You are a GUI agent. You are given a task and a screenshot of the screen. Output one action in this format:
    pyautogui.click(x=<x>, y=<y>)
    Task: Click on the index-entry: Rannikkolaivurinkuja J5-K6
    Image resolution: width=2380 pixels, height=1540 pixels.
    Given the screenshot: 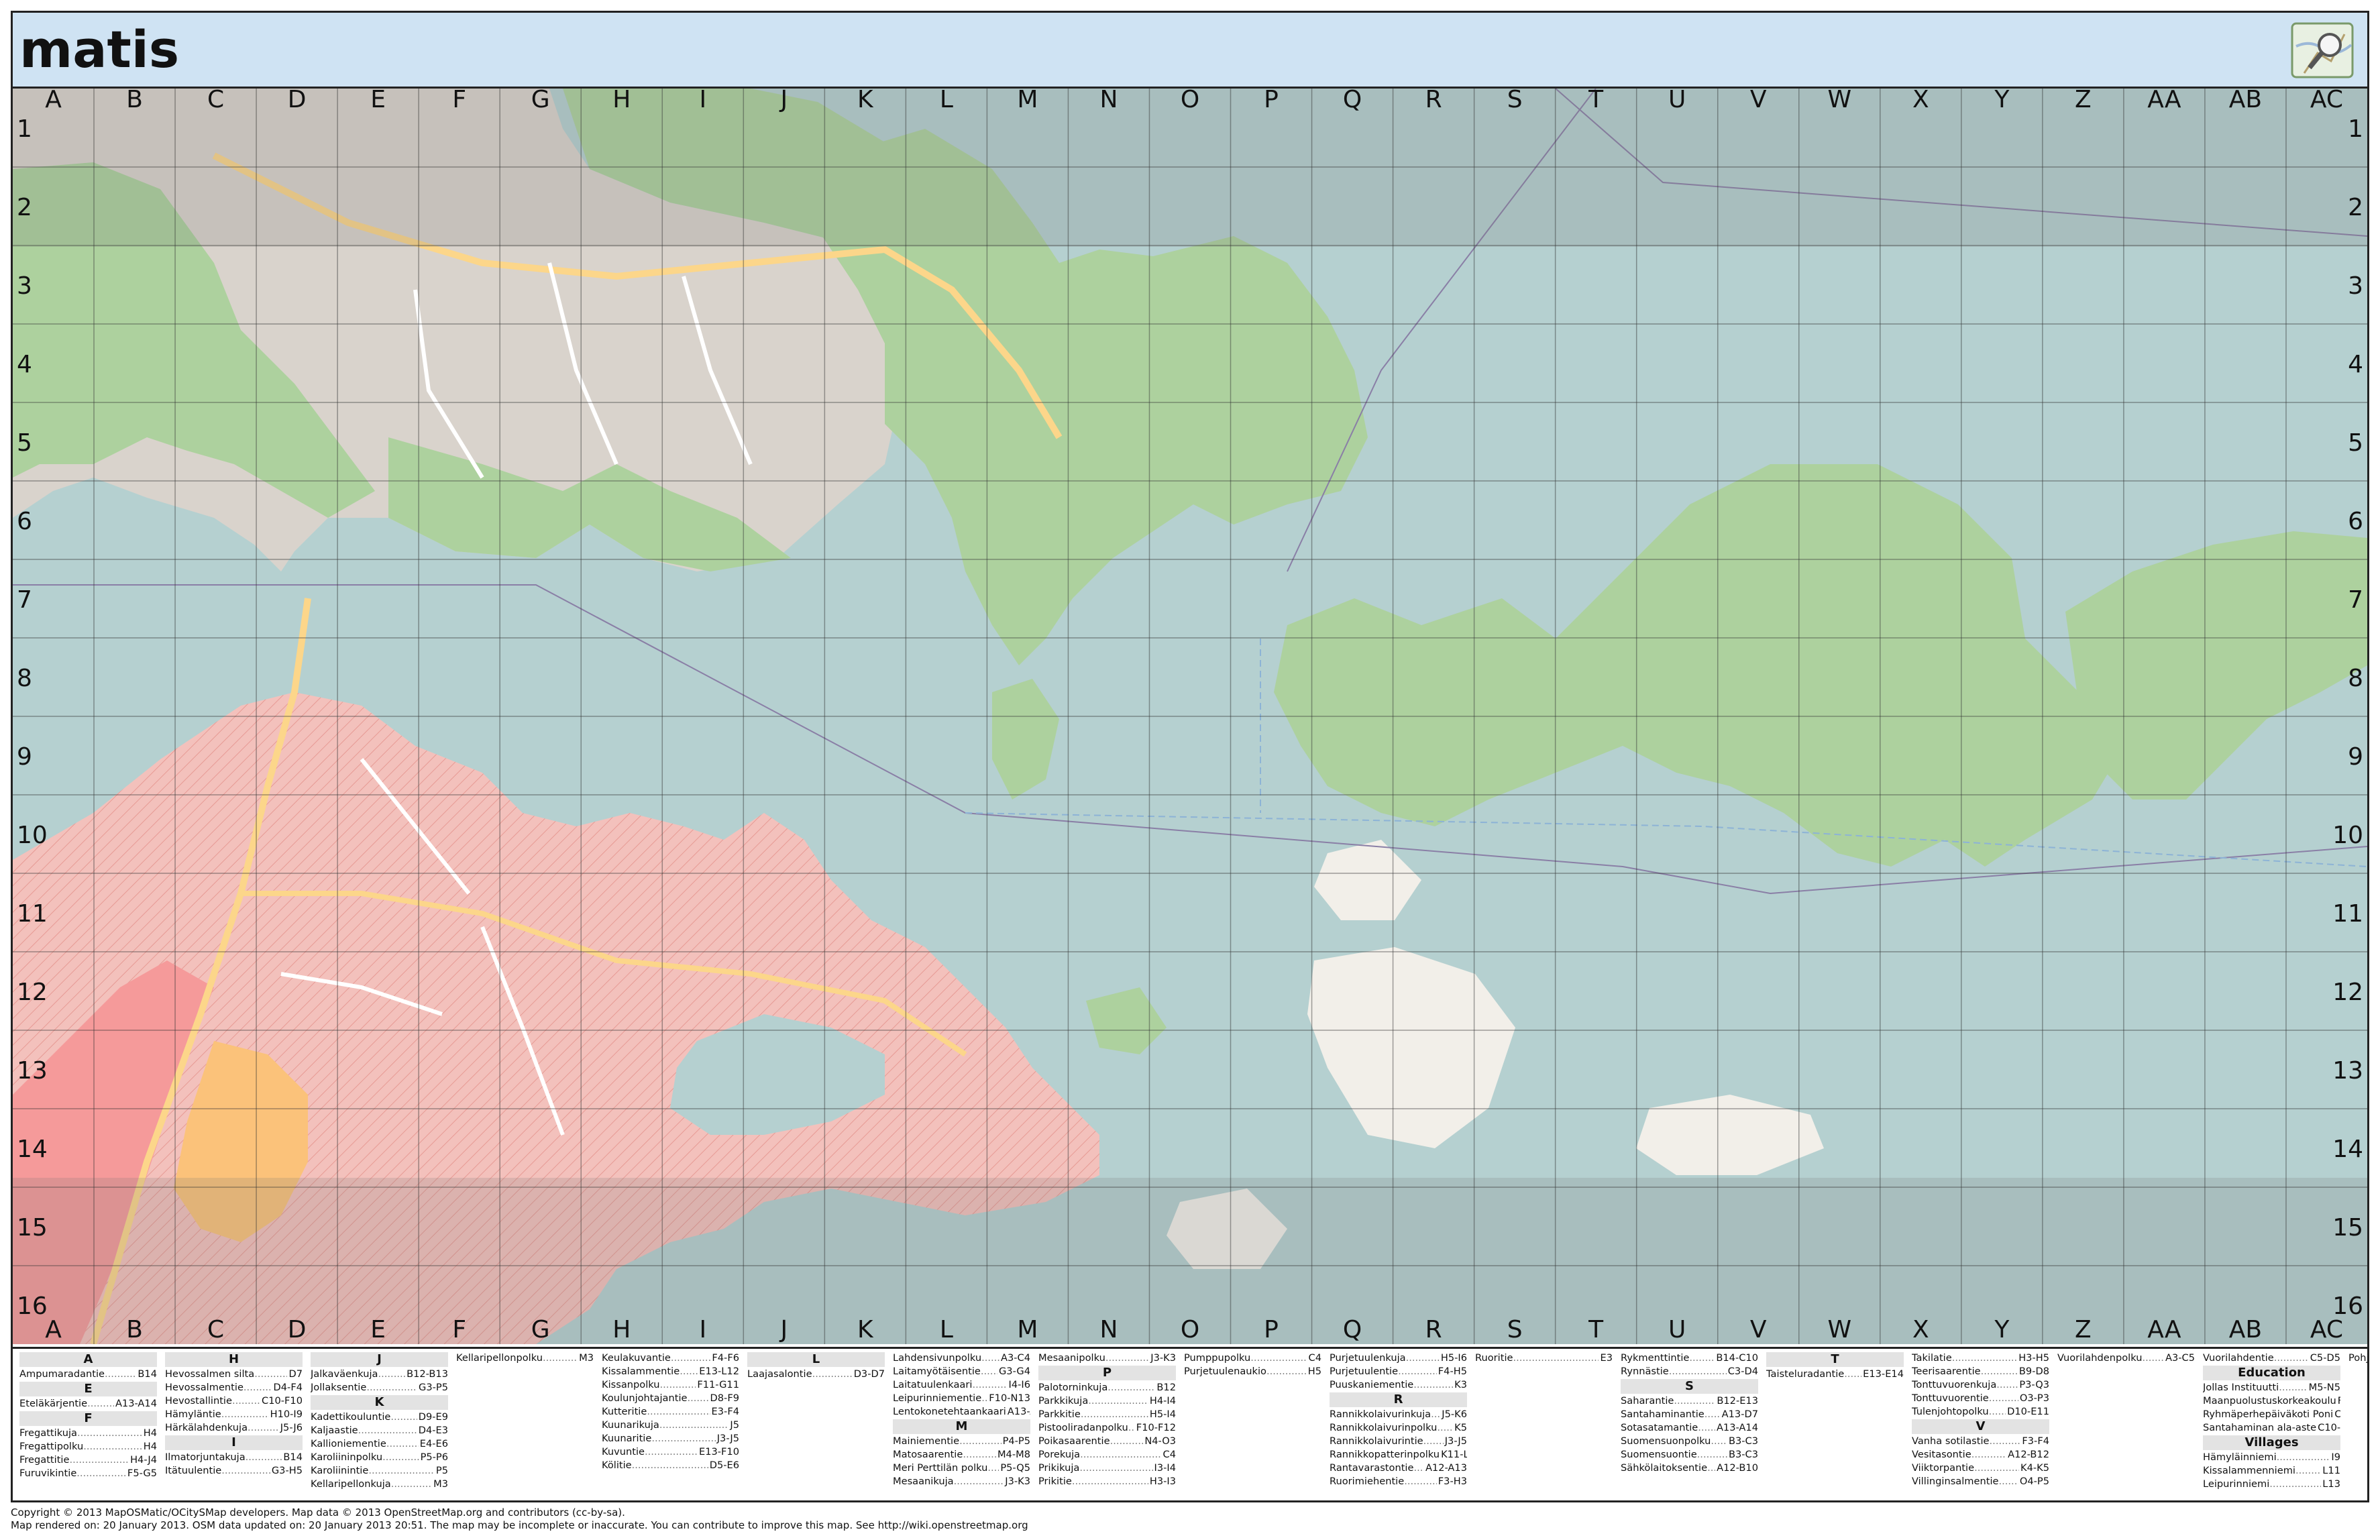 What is the action you would take?
    pyautogui.click(x=1398, y=1415)
    